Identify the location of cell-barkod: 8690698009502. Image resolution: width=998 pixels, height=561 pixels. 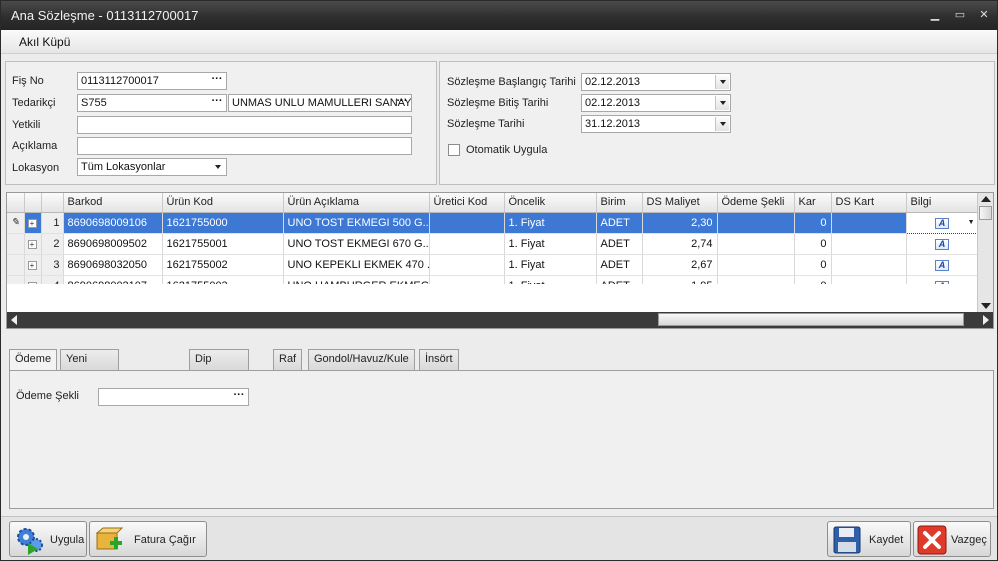
(113, 244).